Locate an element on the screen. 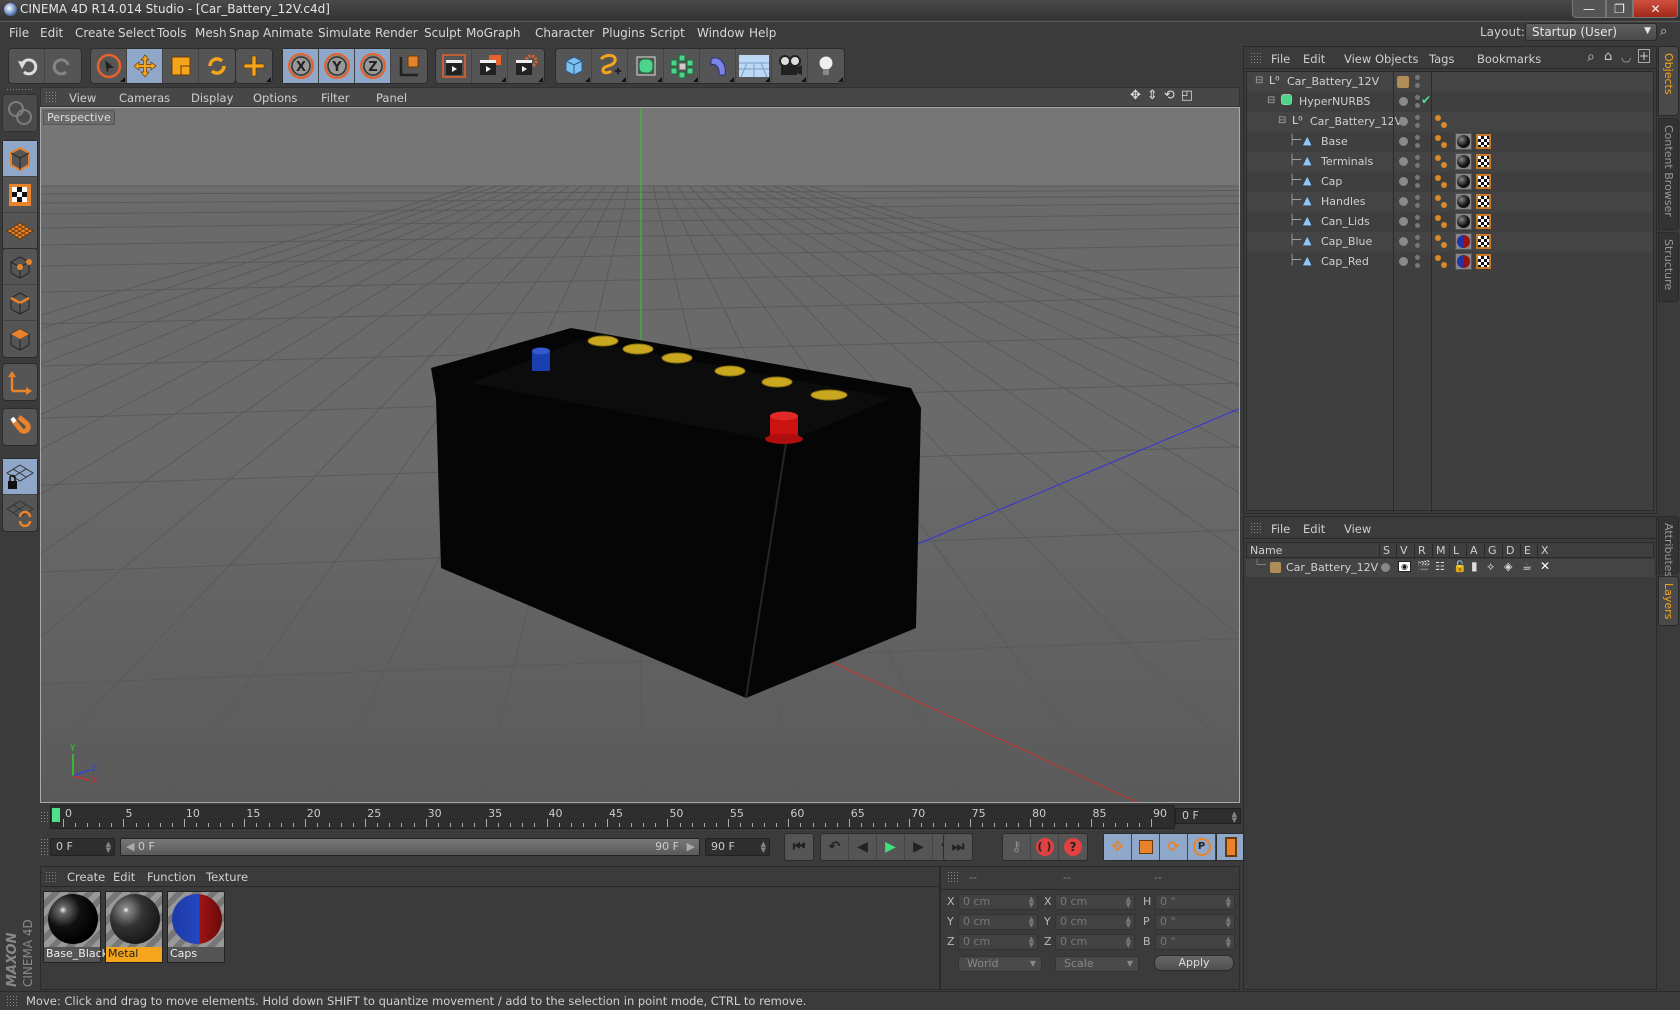 The image size is (1680, 1010). make-editable-icon is located at coordinates (20, 113).